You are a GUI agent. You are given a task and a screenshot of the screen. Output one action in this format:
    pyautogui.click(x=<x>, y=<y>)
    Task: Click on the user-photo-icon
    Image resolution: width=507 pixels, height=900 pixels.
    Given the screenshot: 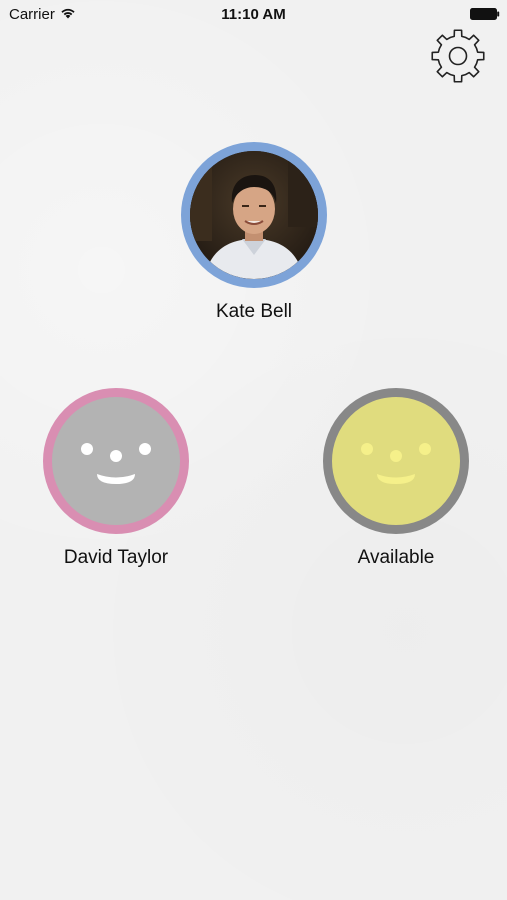 What is the action you would take?
    pyautogui.click(x=254, y=215)
    